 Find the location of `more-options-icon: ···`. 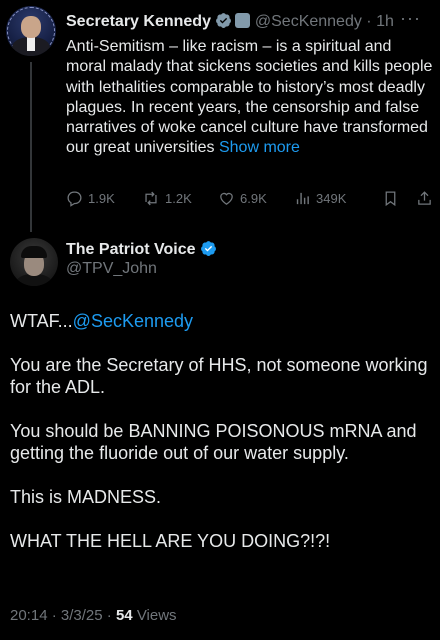

more-options-icon: ··· is located at coordinates (410, 18).